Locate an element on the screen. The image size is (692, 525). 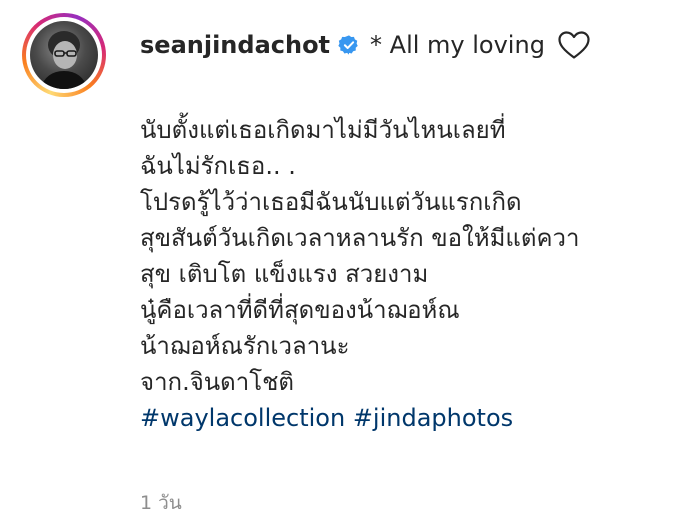
hashtag-row: #waylacollection #jindaphotos is located at coordinates (359, 418).